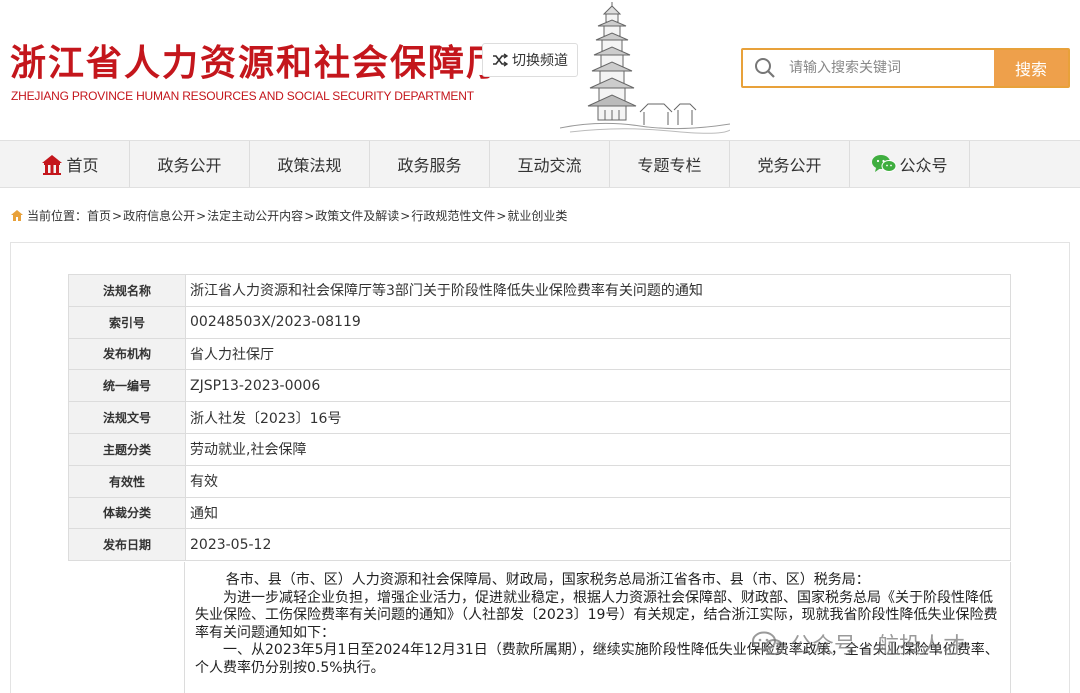 Image resolution: width=1080 pixels, height=693 pixels. I want to click on table-row: 体裁分类 通知, so click(539, 513).